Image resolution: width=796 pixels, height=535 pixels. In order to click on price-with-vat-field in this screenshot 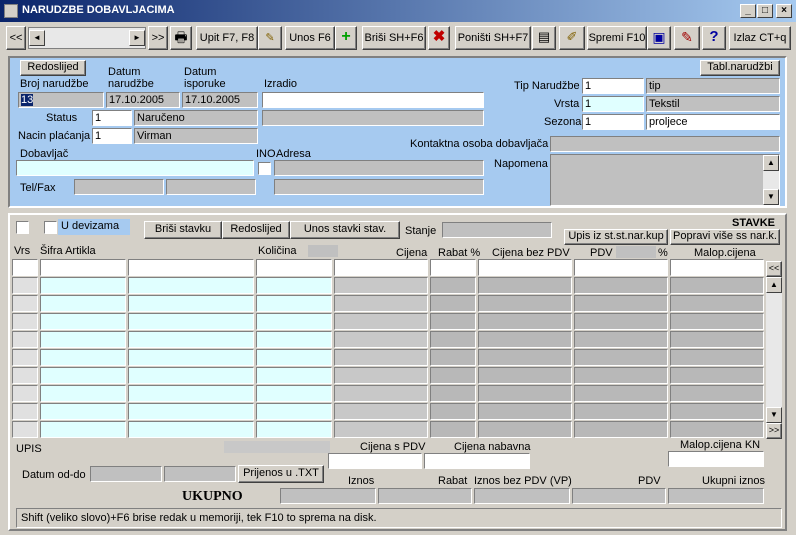, I will do `click(375, 461)`.